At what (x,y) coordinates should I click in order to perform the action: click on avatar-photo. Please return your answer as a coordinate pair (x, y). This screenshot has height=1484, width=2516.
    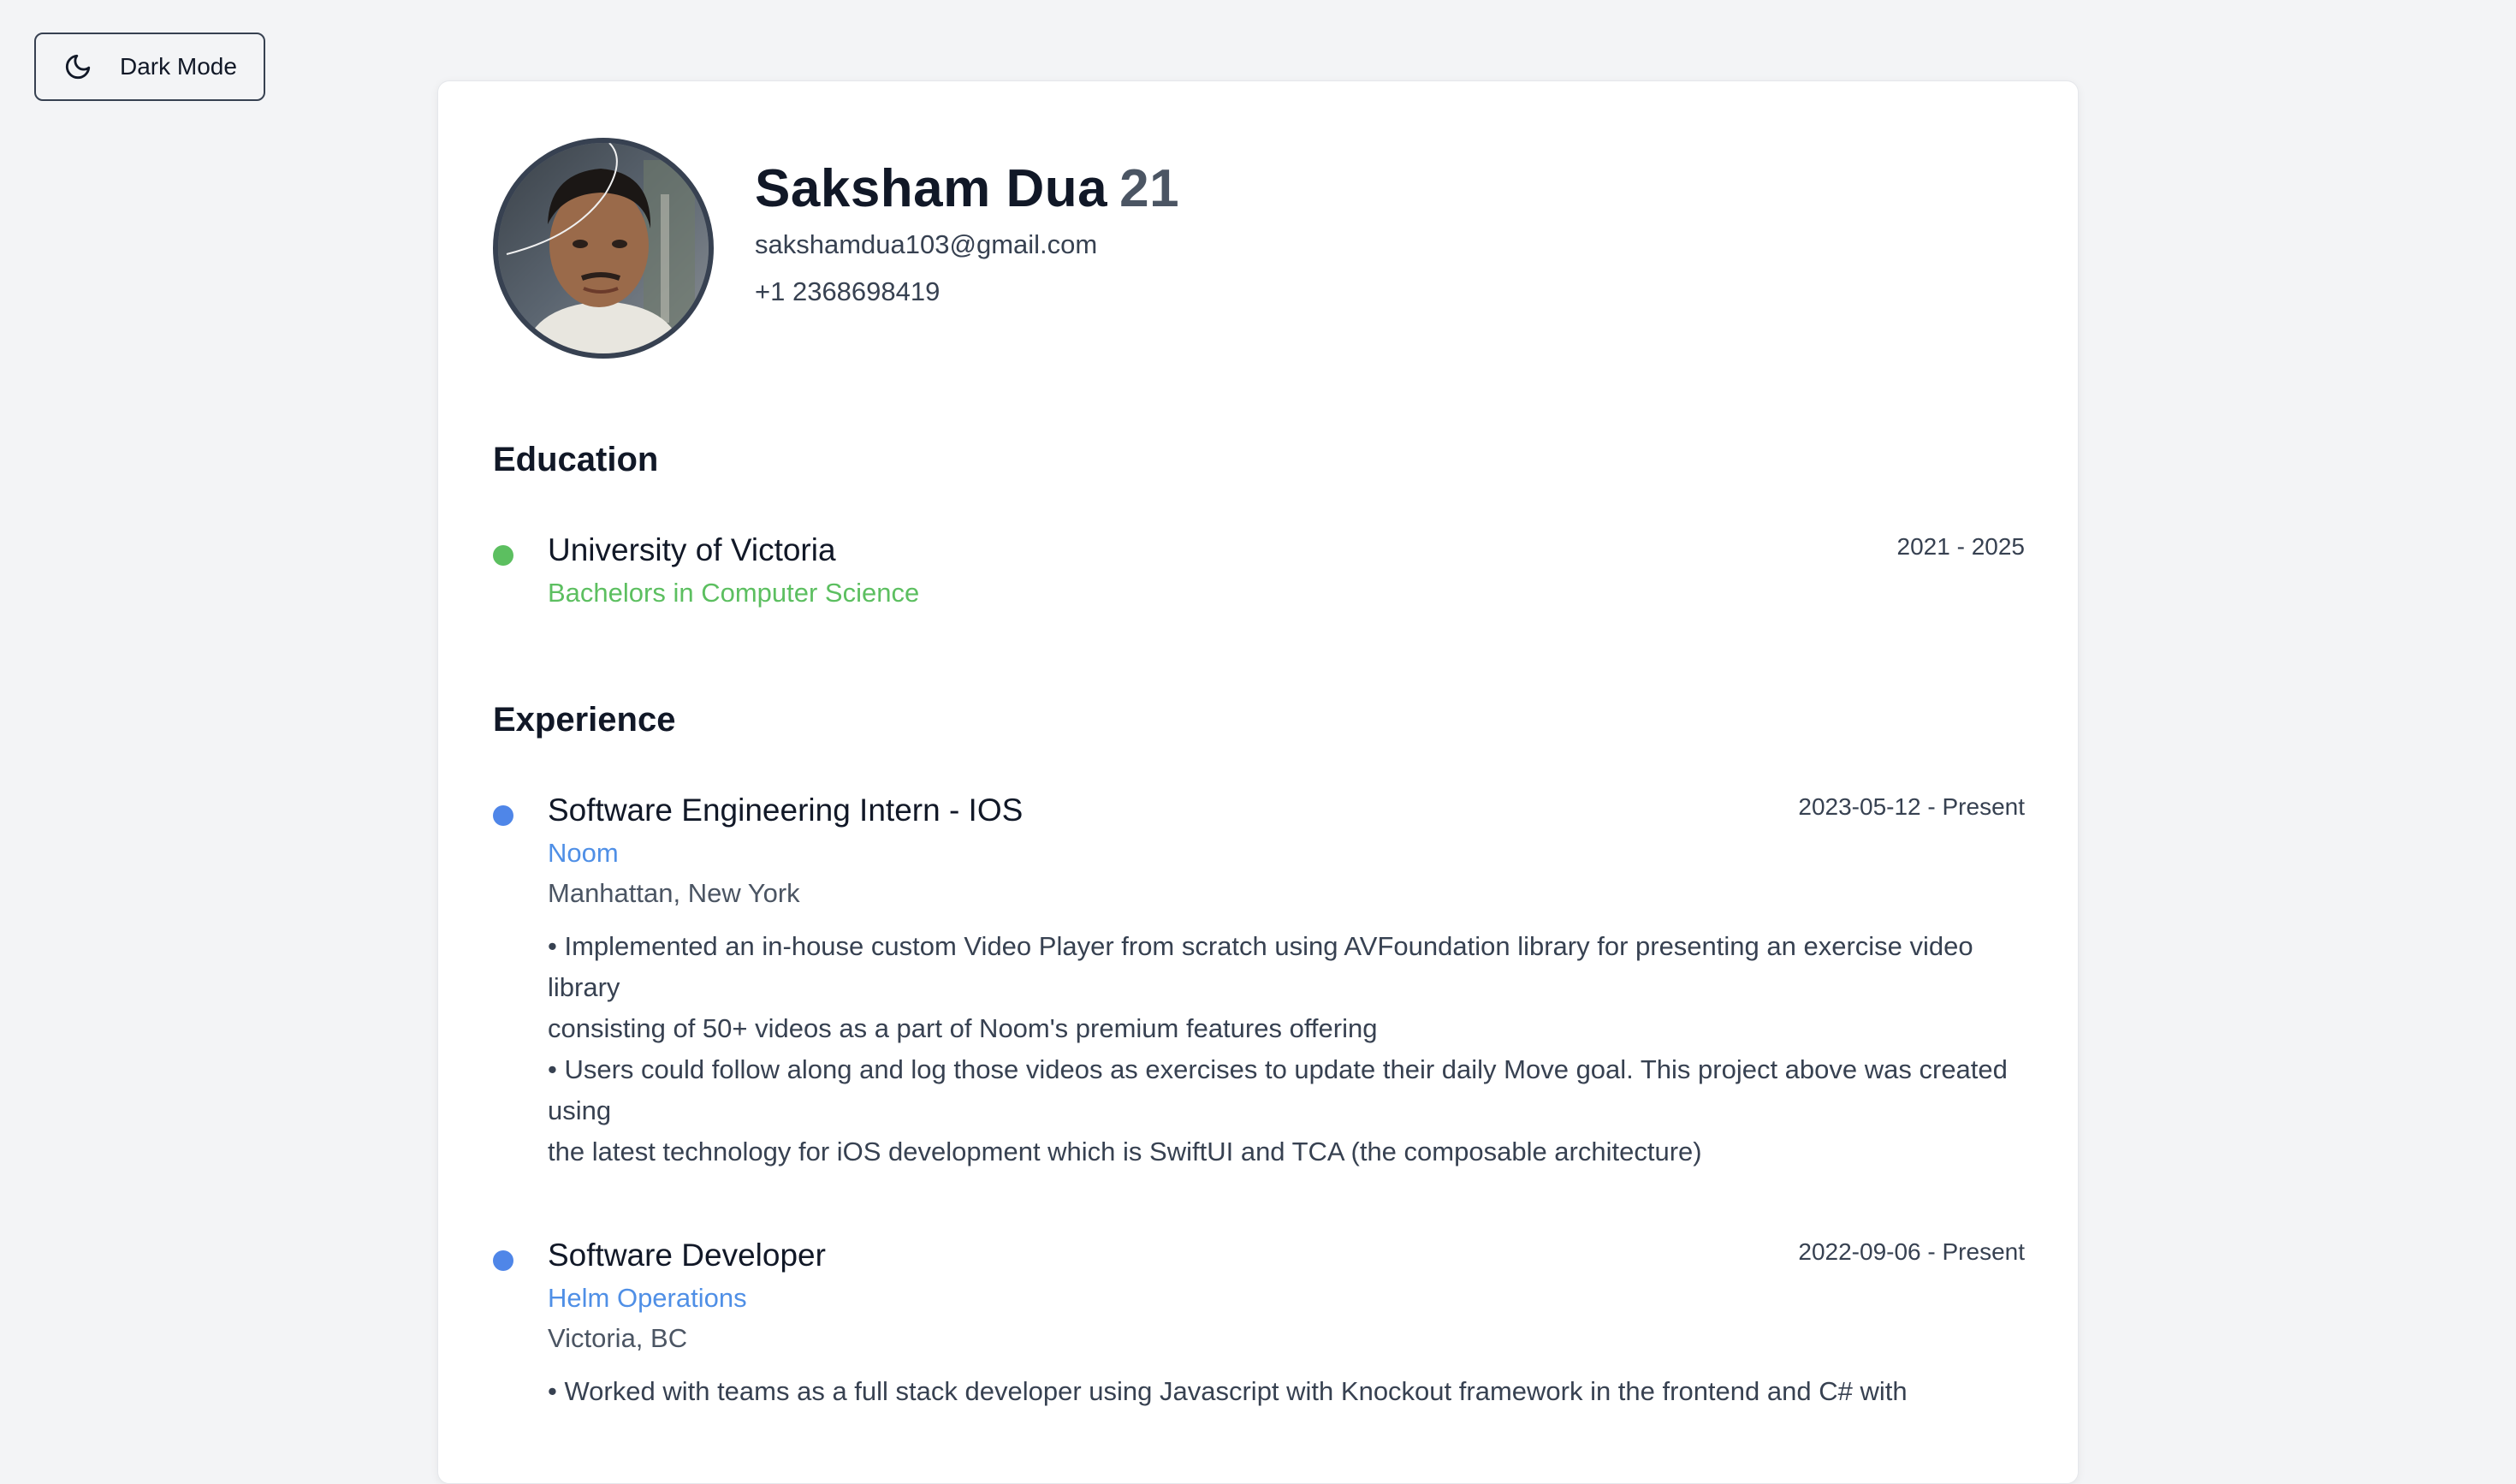
    Looking at the image, I should click on (603, 248).